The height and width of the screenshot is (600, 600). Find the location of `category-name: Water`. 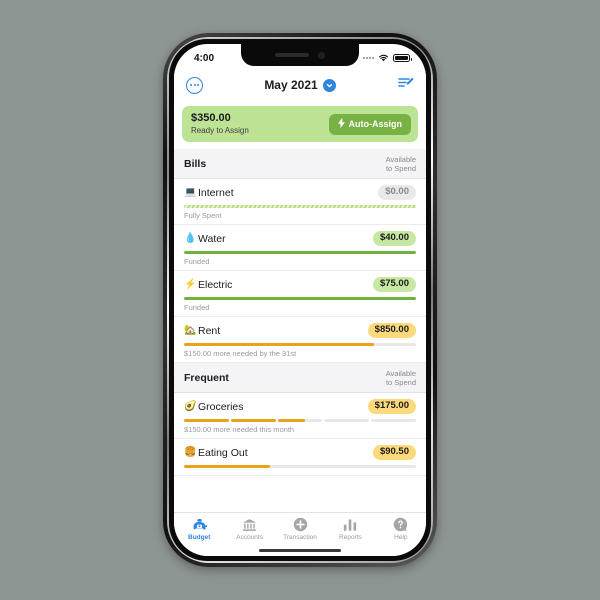

category-name: Water is located at coordinates (212, 238).